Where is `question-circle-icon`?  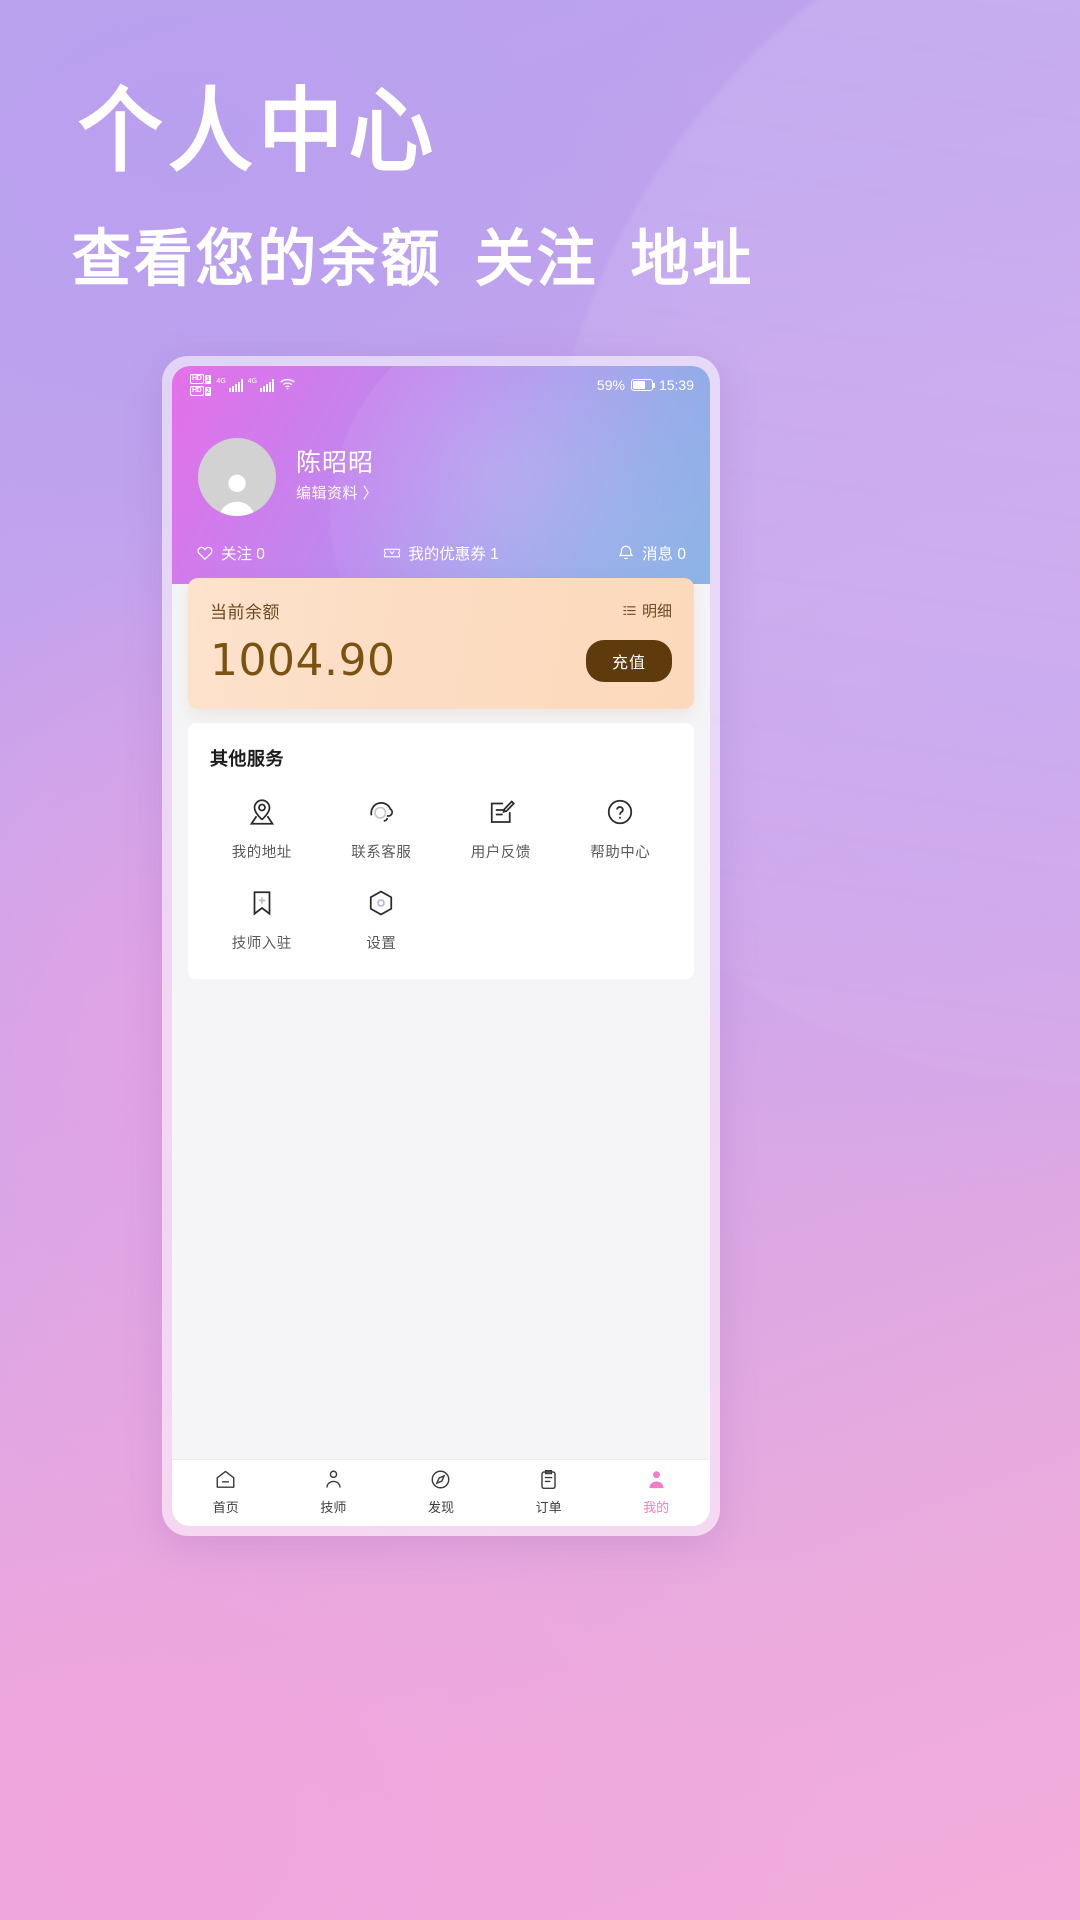 question-circle-icon is located at coordinates (620, 812).